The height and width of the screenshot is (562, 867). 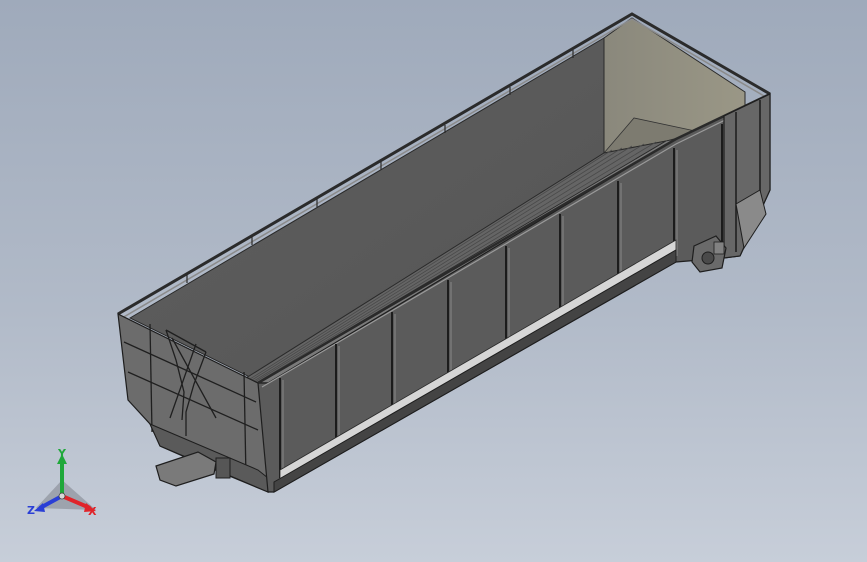 What do you see at coordinates (186, 469) in the screenshot?
I see `coupler` at bounding box center [186, 469].